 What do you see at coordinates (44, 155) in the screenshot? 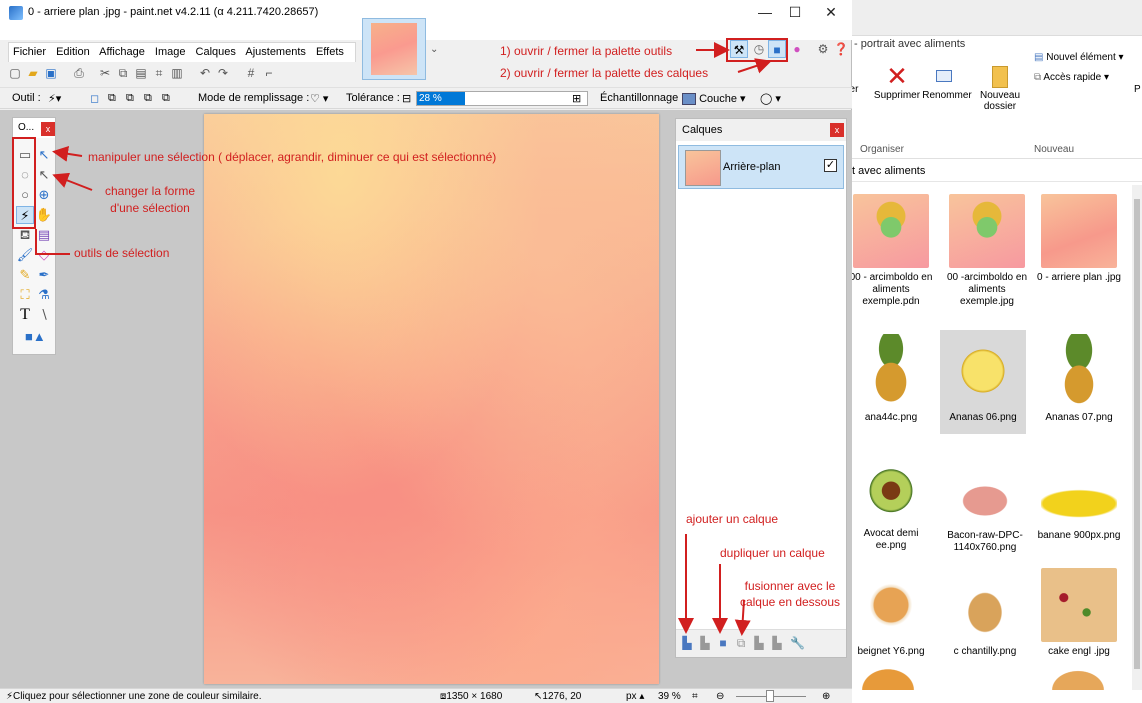
I see `move-selected-pixels-tool-icon: ↖` at bounding box center [44, 155].